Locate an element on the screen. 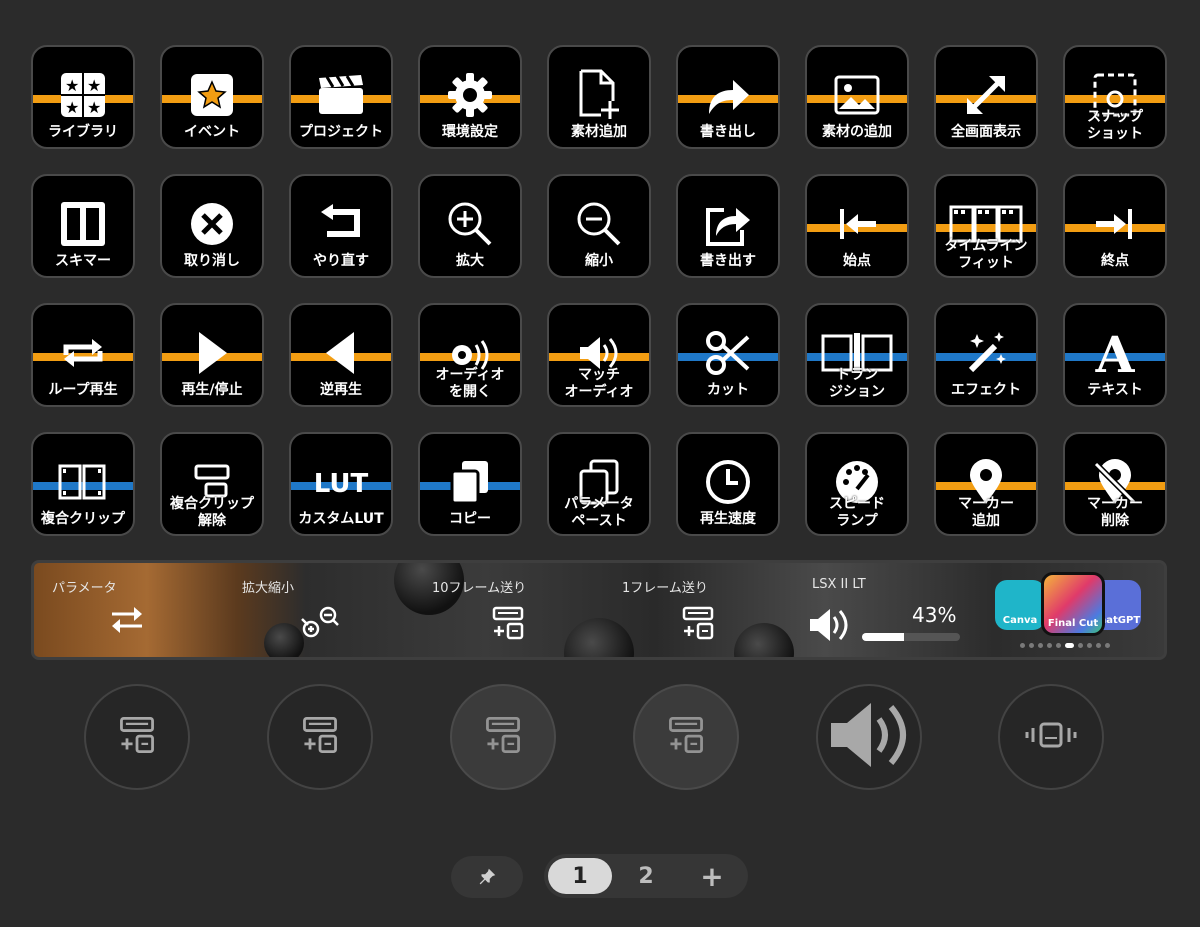 The height and width of the screenshot is (927, 1200). key-speed-ramp-button: スピード ランプ is located at coordinates (857, 484).